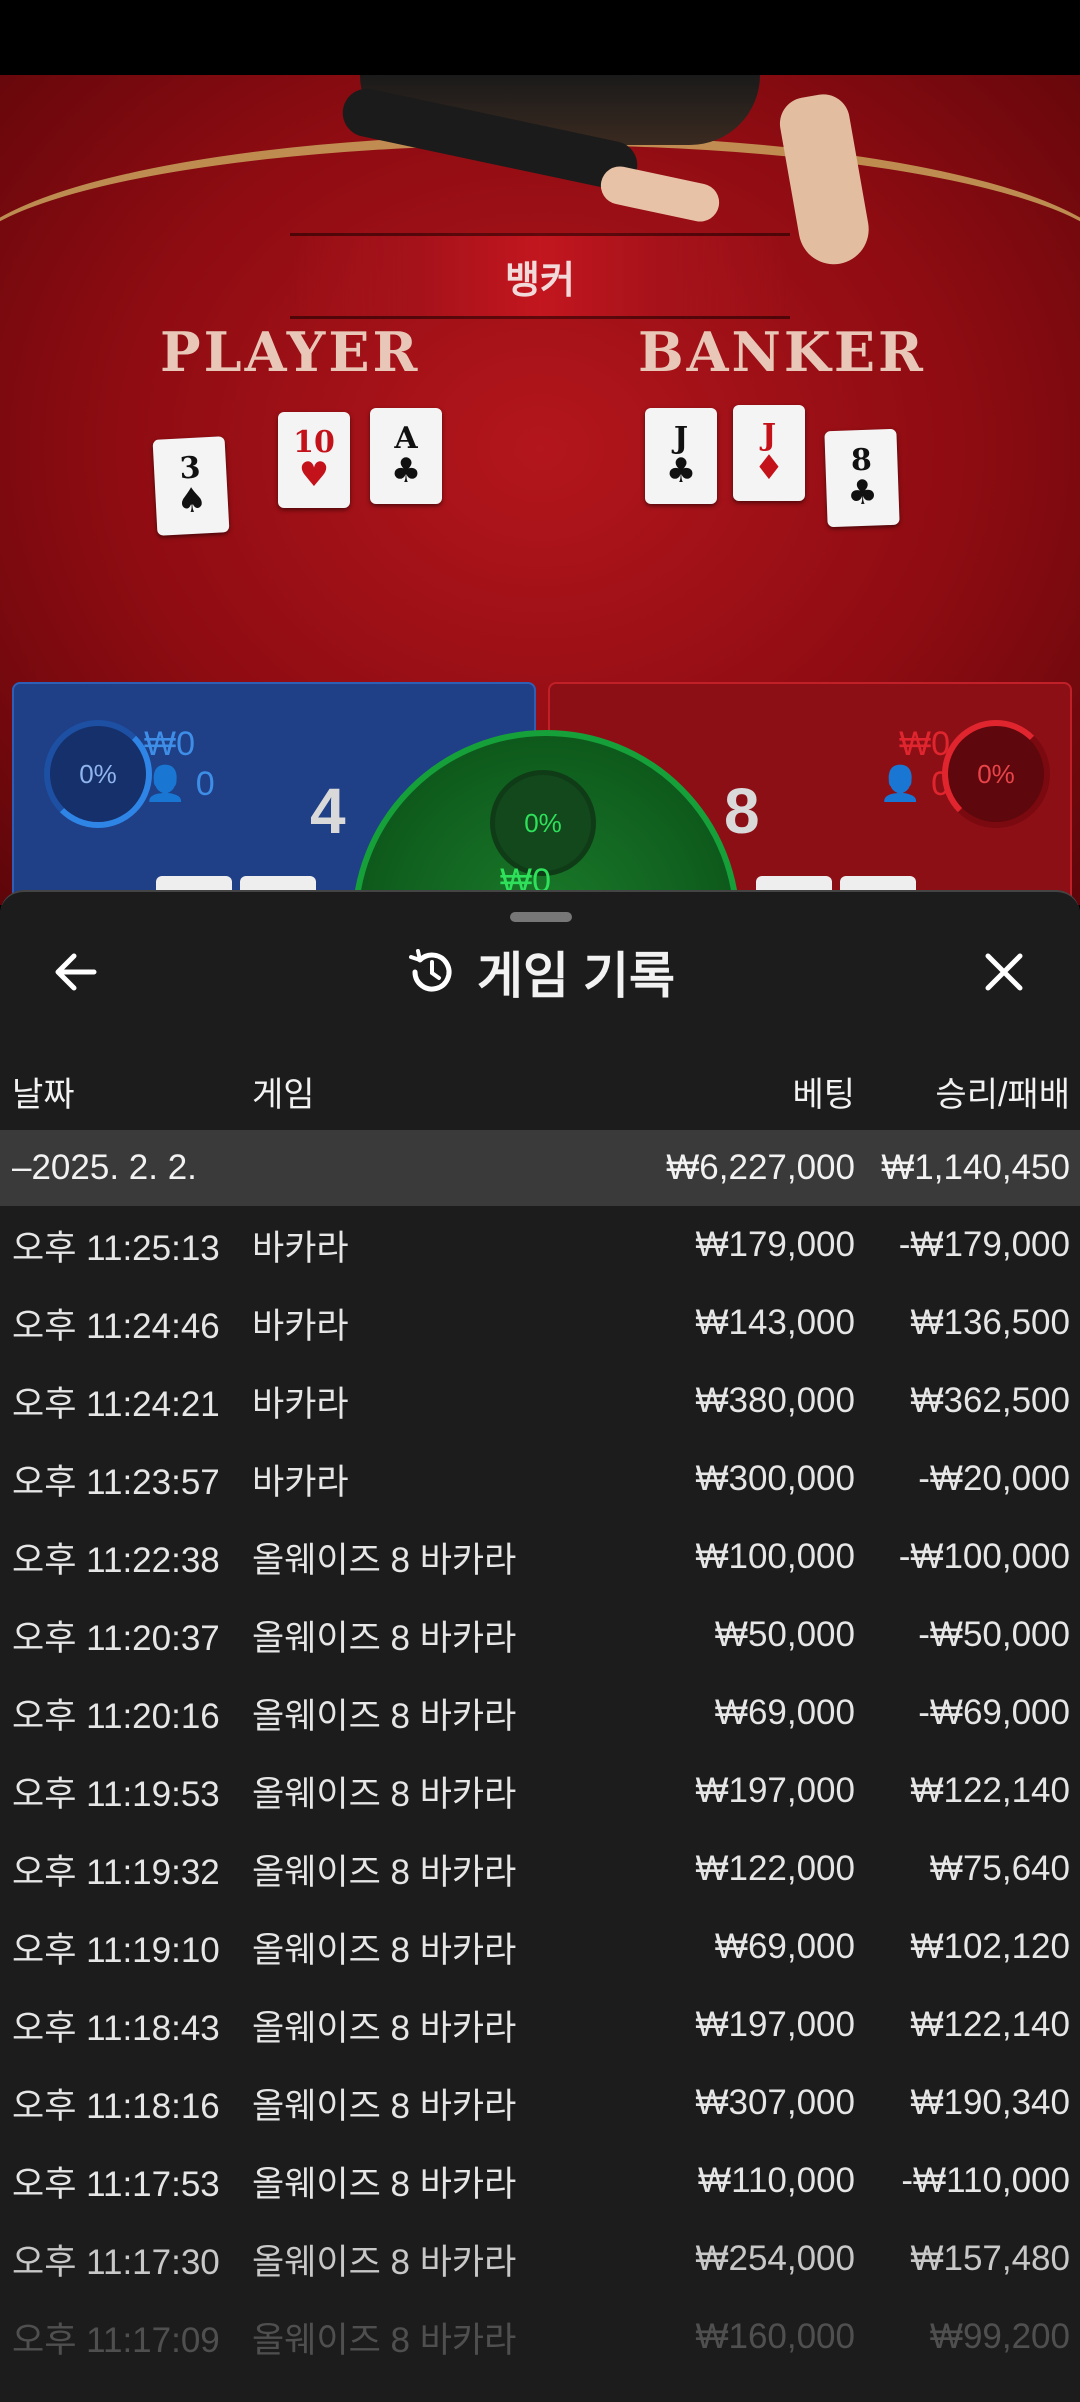  Describe the element at coordinates (205, 784) in the screenshot. I see `player-bettor-count: 0` at that location.